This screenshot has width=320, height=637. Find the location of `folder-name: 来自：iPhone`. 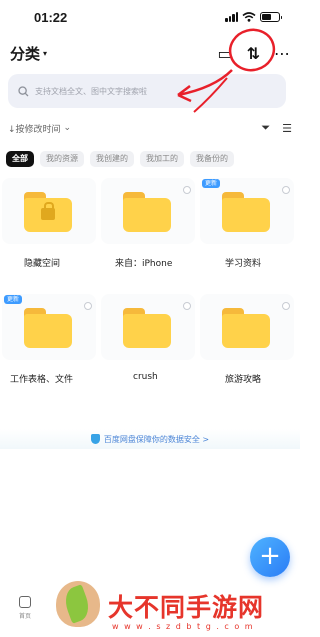

folder-name: 来自：iPhone is located at coordinates (144, 264).